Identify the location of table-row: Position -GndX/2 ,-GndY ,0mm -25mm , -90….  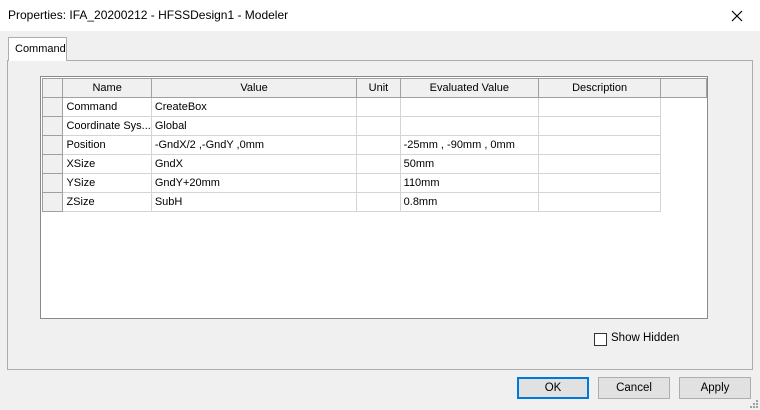
(374, 145).